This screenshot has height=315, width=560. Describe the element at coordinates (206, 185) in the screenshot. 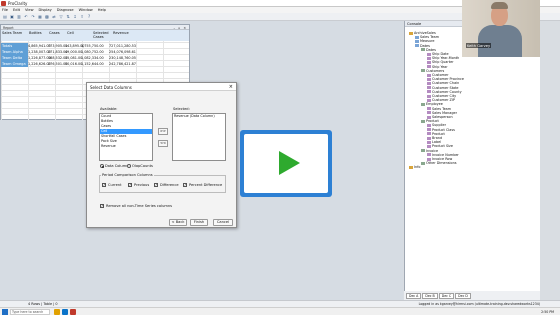

I see `percent-difference-label: Percent Difference` at that location.